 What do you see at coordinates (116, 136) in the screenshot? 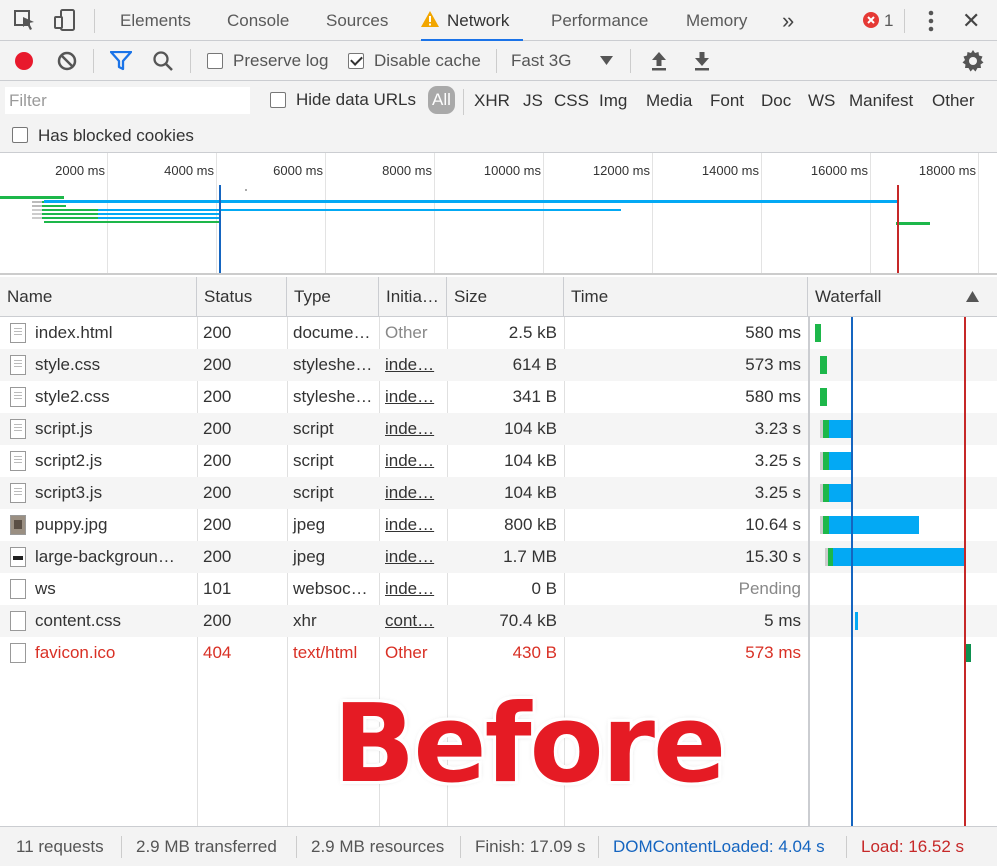
I see `has-blocked-cookies-label: Has blocked cookies` at bounding box center [116, 136].